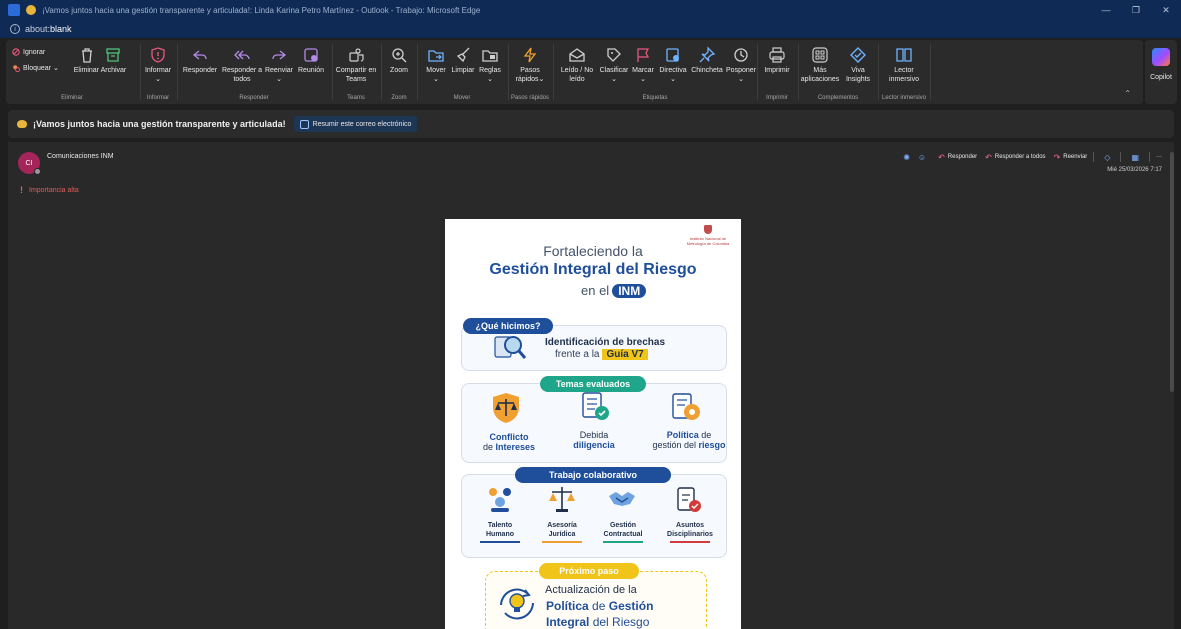  I want to click on reply-all-action: Responder a todos, so click(1020, 157).